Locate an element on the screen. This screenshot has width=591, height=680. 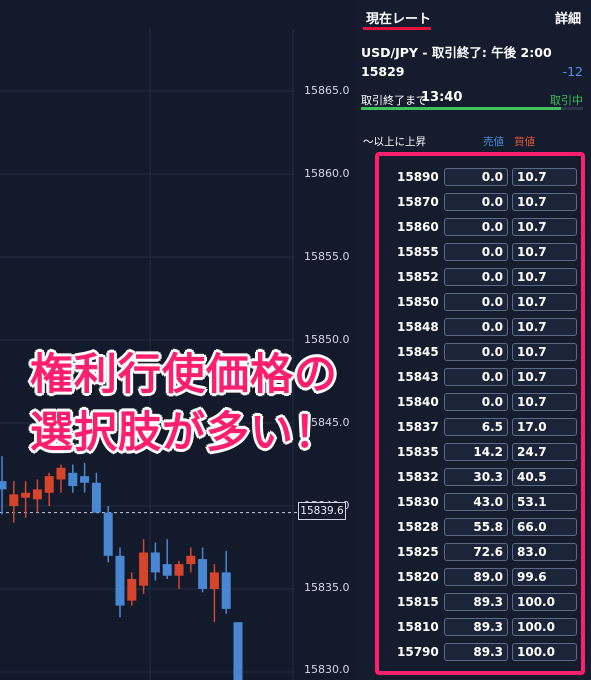
option-row: 15840 0.0 10.7 is located at coordinates (480, 403).